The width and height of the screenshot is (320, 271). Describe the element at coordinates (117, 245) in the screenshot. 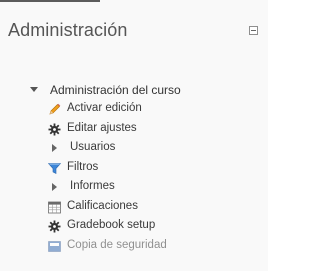

I see `tree-item-label: Copia de seguridad` at that location.